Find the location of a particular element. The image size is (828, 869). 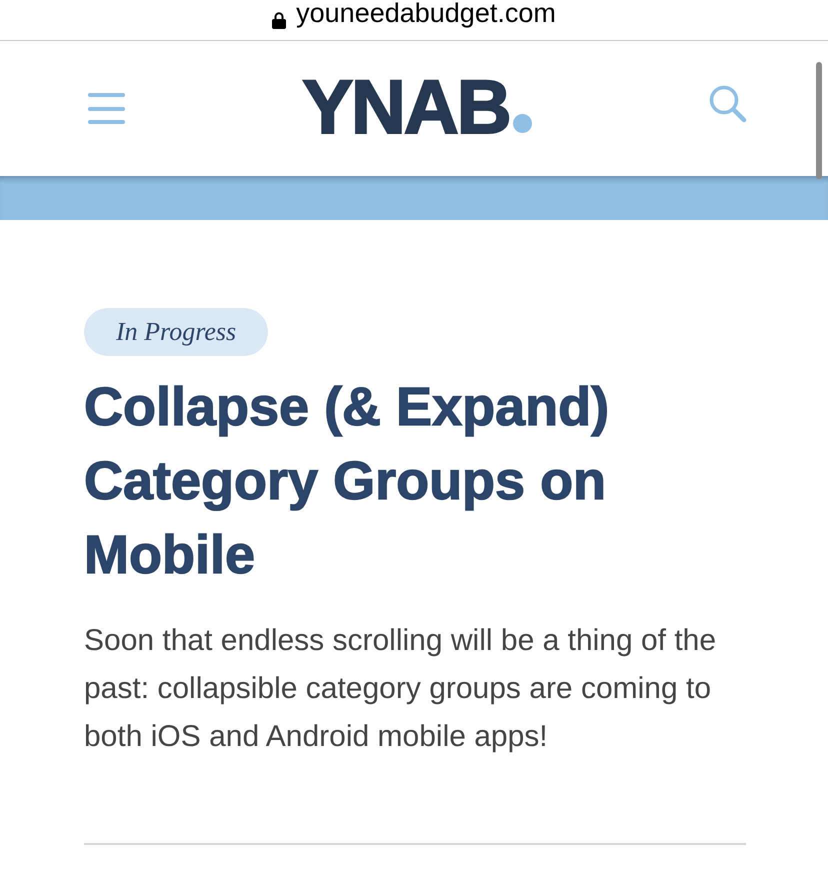

menu-icon is located at coordinates (106, 108).